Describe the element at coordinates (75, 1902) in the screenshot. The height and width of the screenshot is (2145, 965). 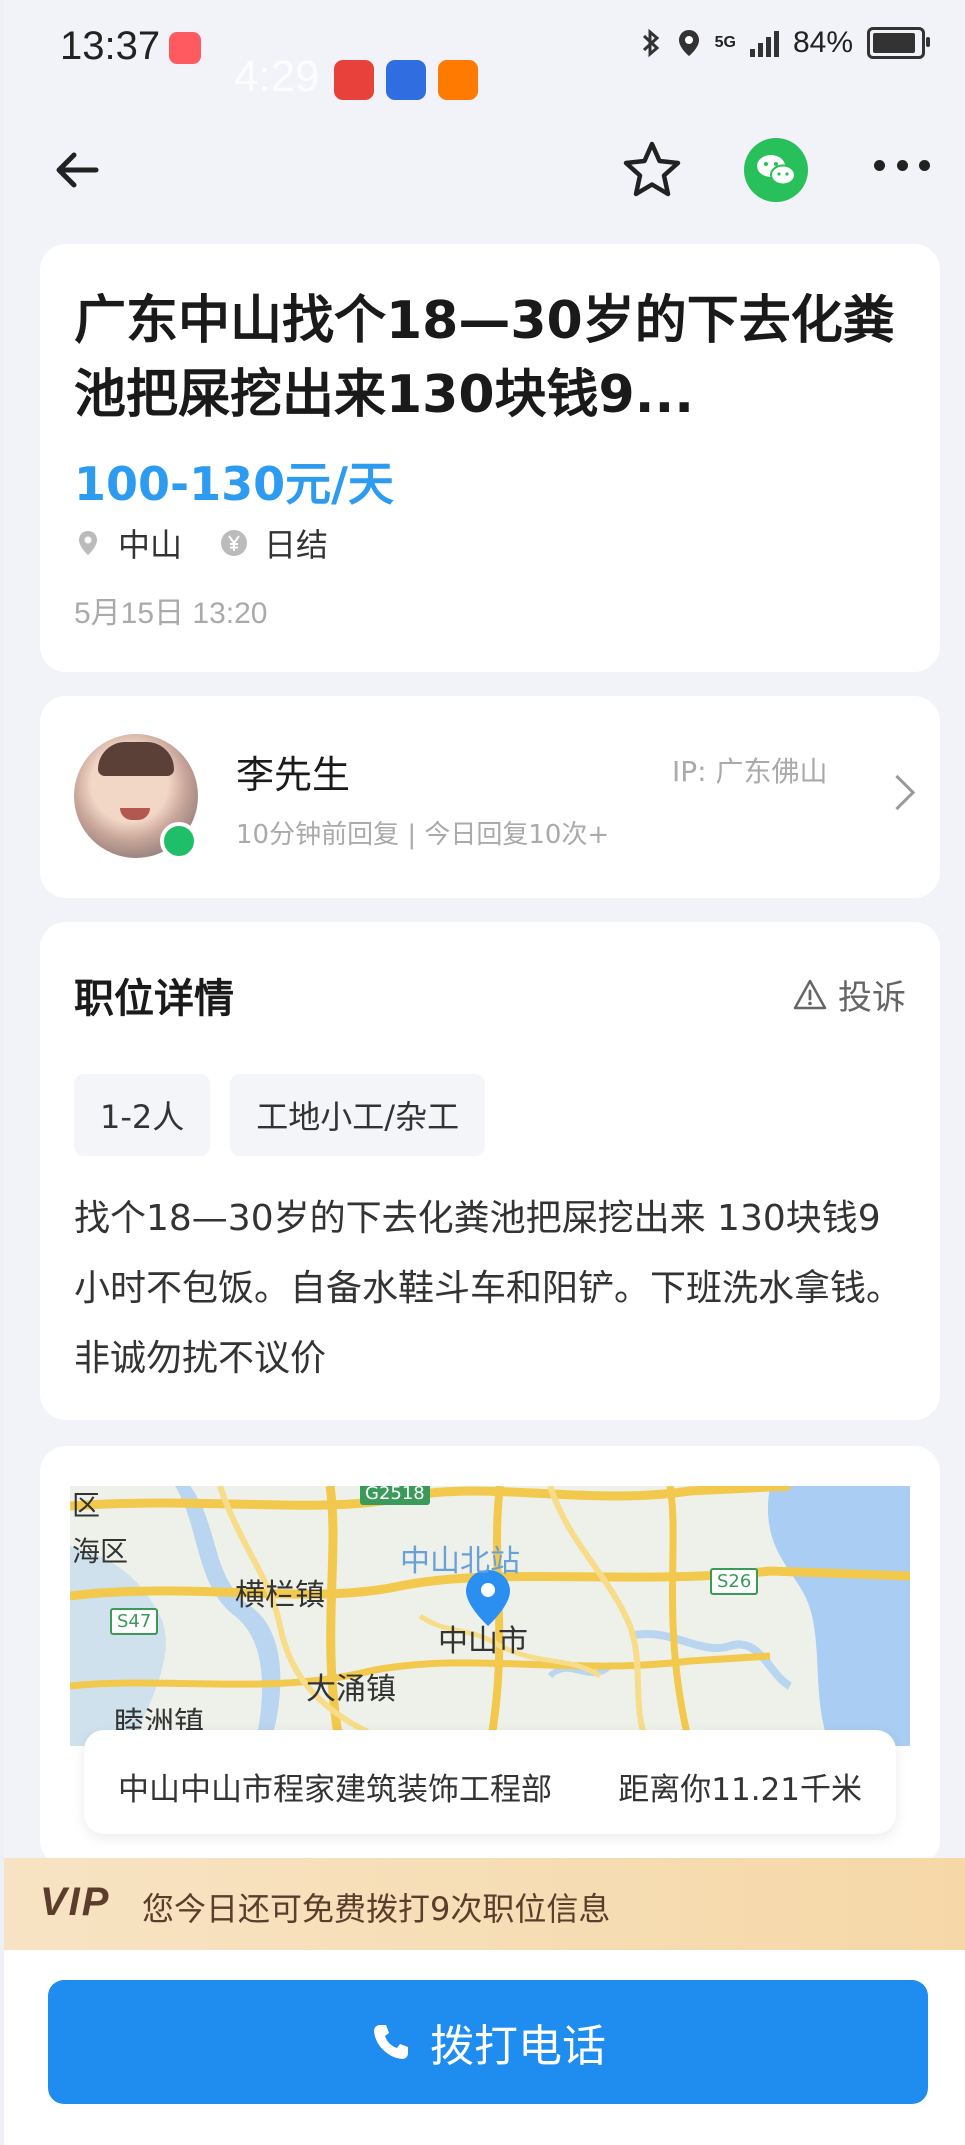
I see `vip-logo: VIP` at that location.